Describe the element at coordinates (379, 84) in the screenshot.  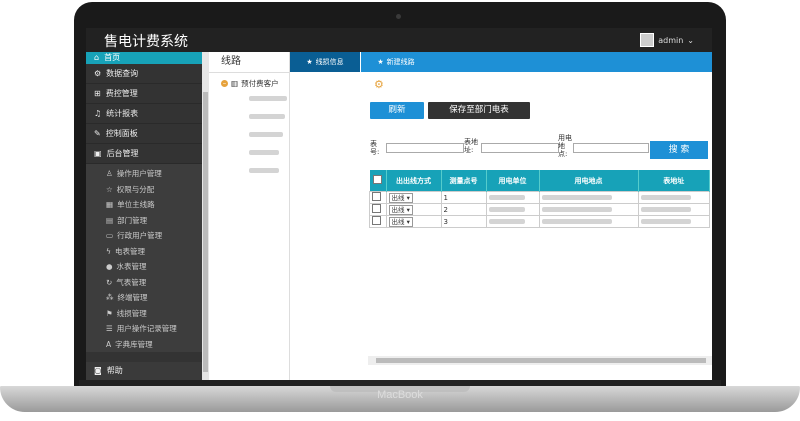
I see `settings-gear-icon: ⚙` at that location.